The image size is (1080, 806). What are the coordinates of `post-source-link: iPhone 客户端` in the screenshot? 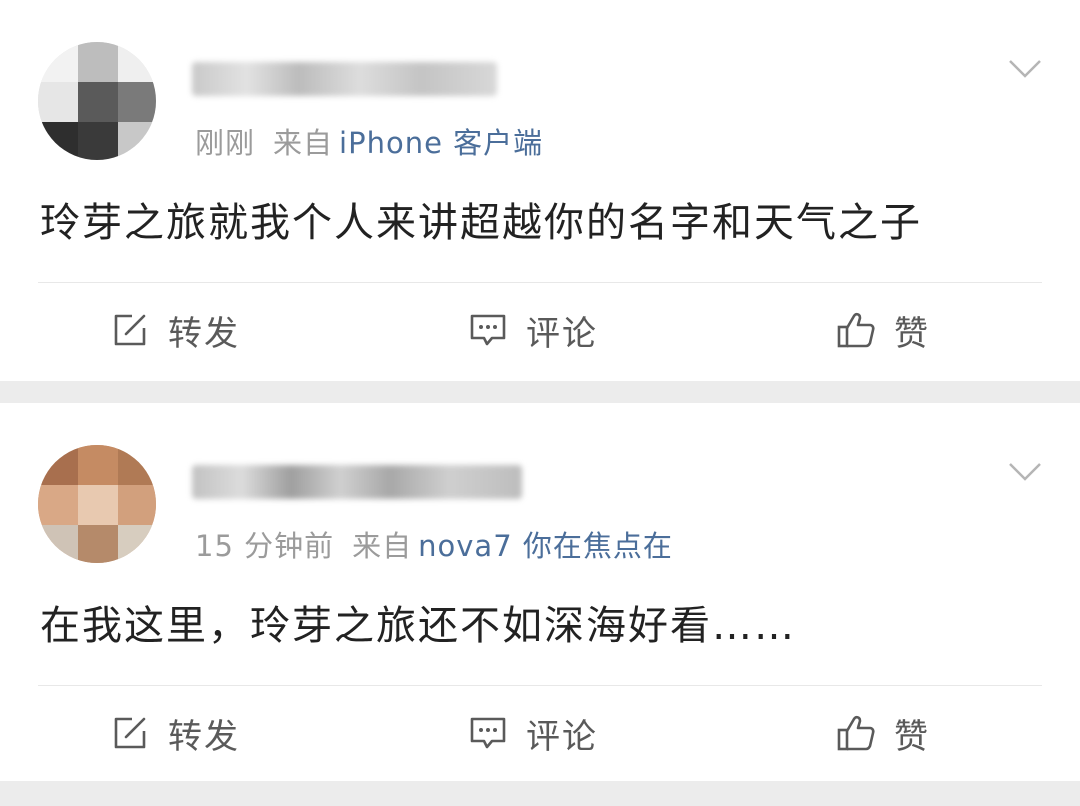 It's located at (441, 143).